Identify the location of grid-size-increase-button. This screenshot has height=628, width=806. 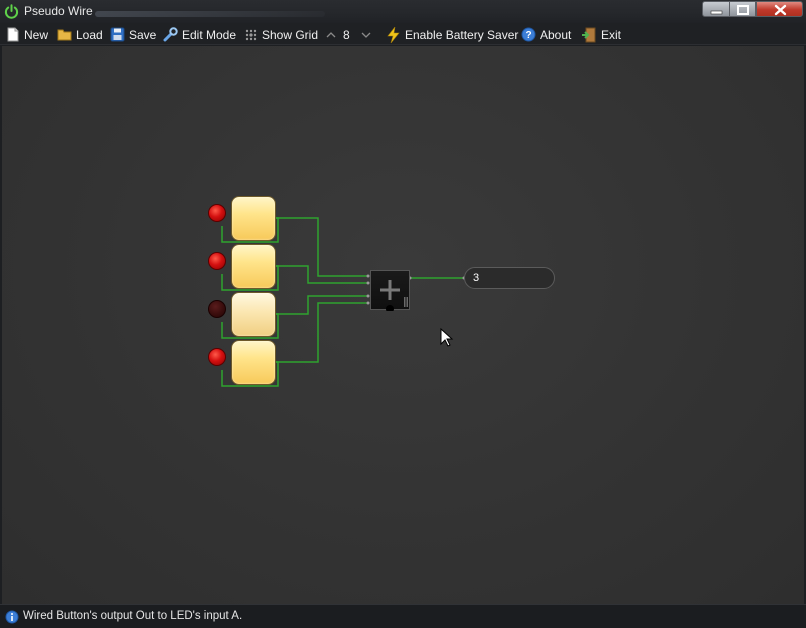
(333, 34).